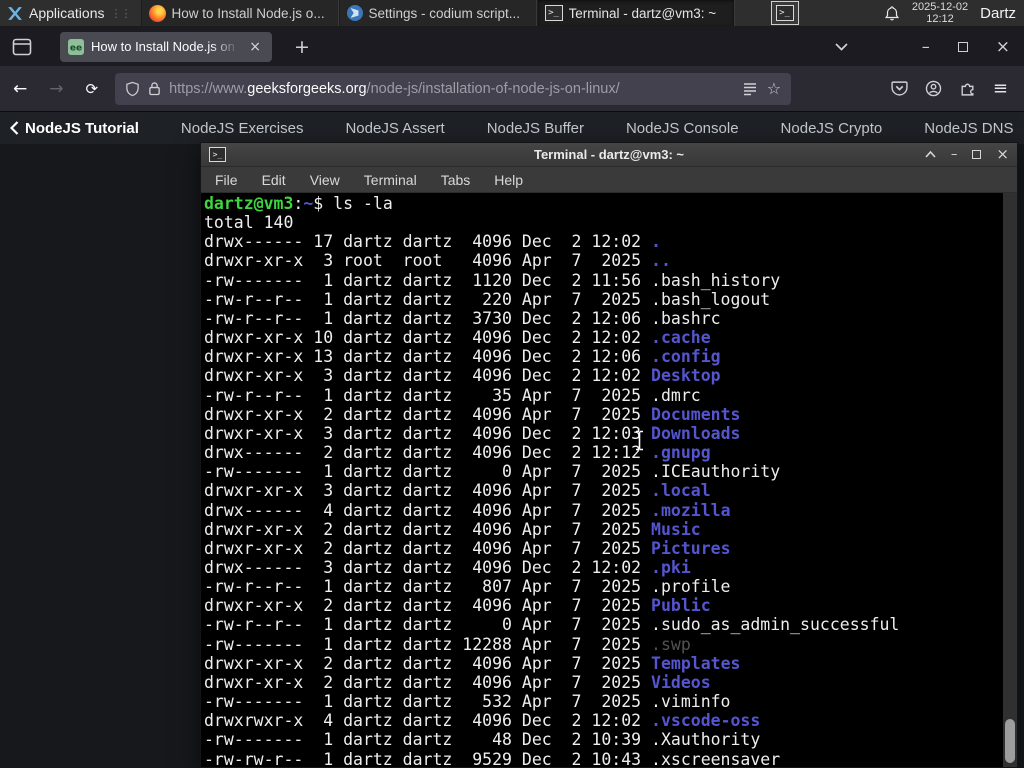 This screenshot has height=768, width=1024. What do you see at coordinates (940, 19) in the screenshot?
I see `clock-time: 12:12` at bounding box center [940, 19].